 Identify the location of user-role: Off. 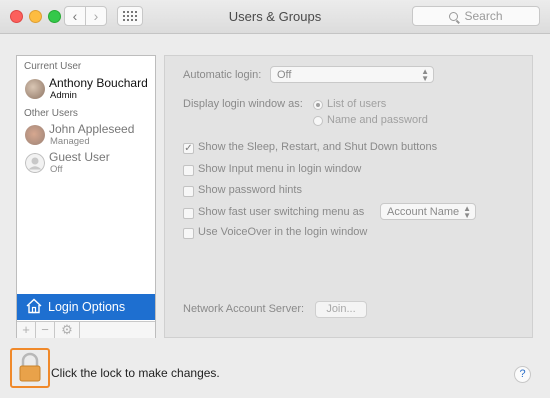
(56, 169).